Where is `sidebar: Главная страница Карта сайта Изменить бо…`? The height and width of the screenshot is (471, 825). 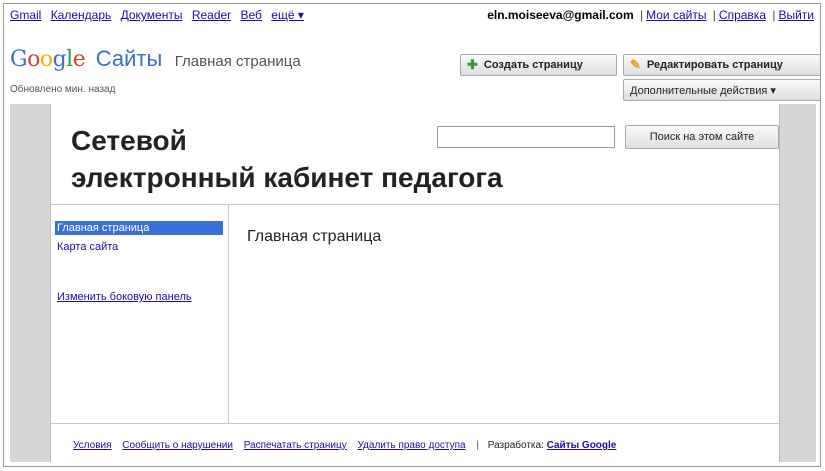
sidebar: Главная страница Карта сайта Изменить бо… is located at coordinates (140, 314).